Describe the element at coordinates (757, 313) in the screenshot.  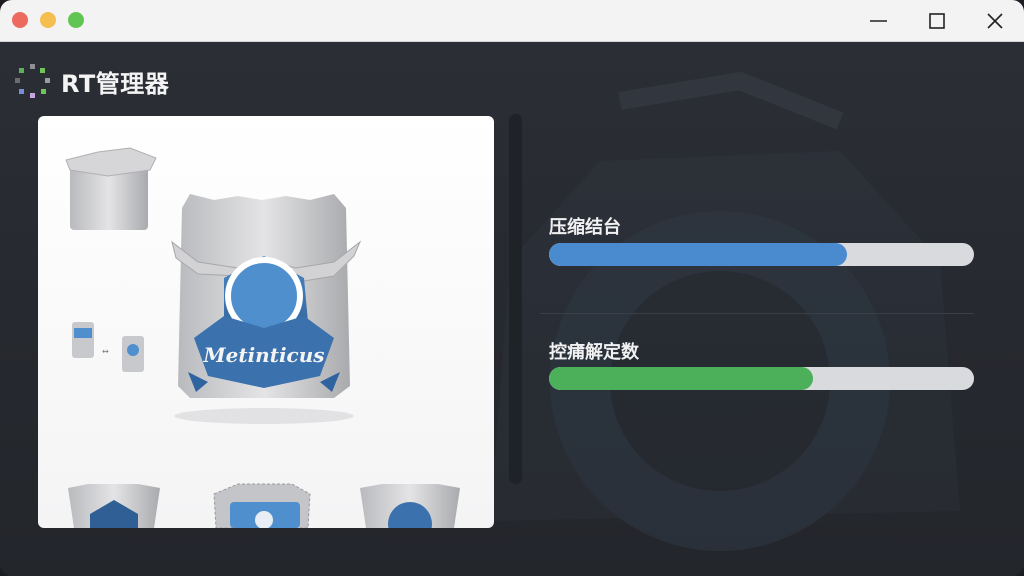
I see `divider` at that location.